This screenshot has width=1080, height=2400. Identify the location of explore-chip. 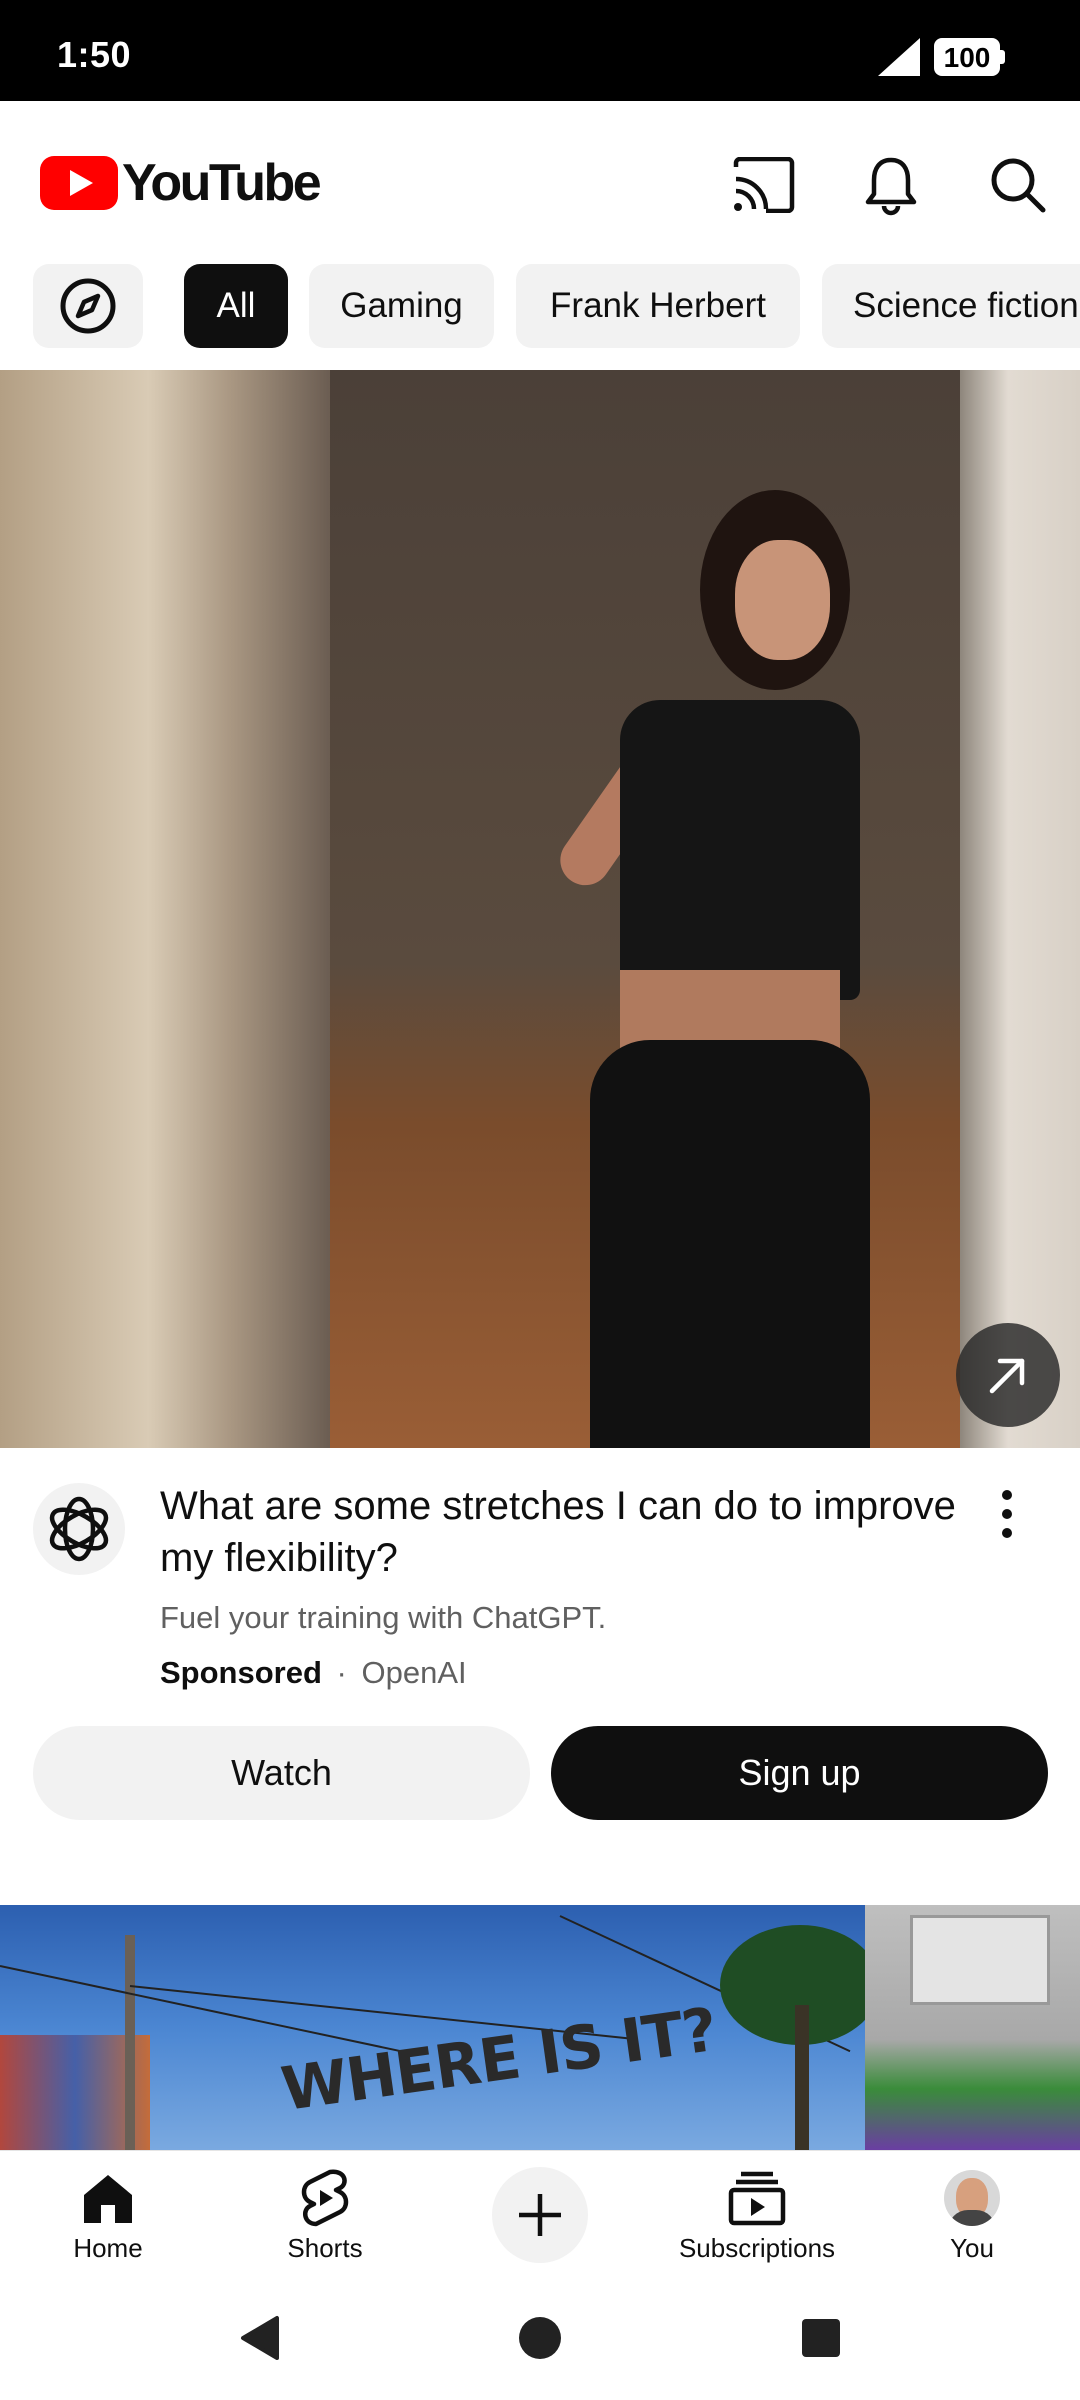
(88, 306).